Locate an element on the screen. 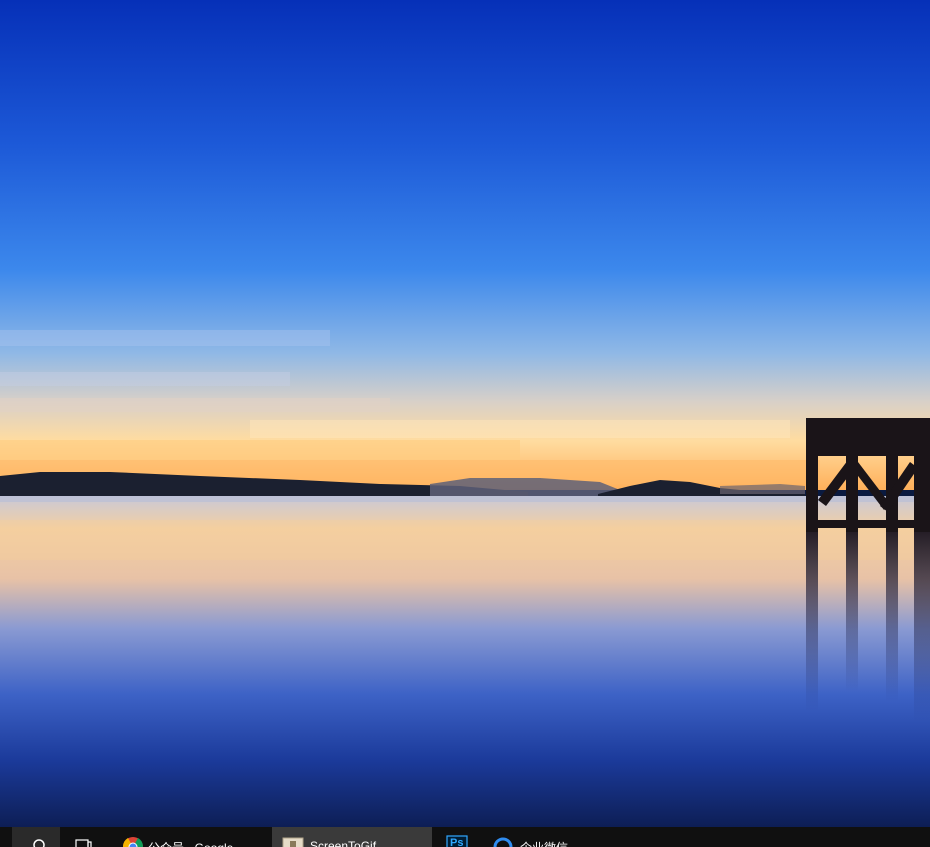 The width and height of the screenshot is (930, 847). photoshop-label: Ps is located at coordinates (457, 842).